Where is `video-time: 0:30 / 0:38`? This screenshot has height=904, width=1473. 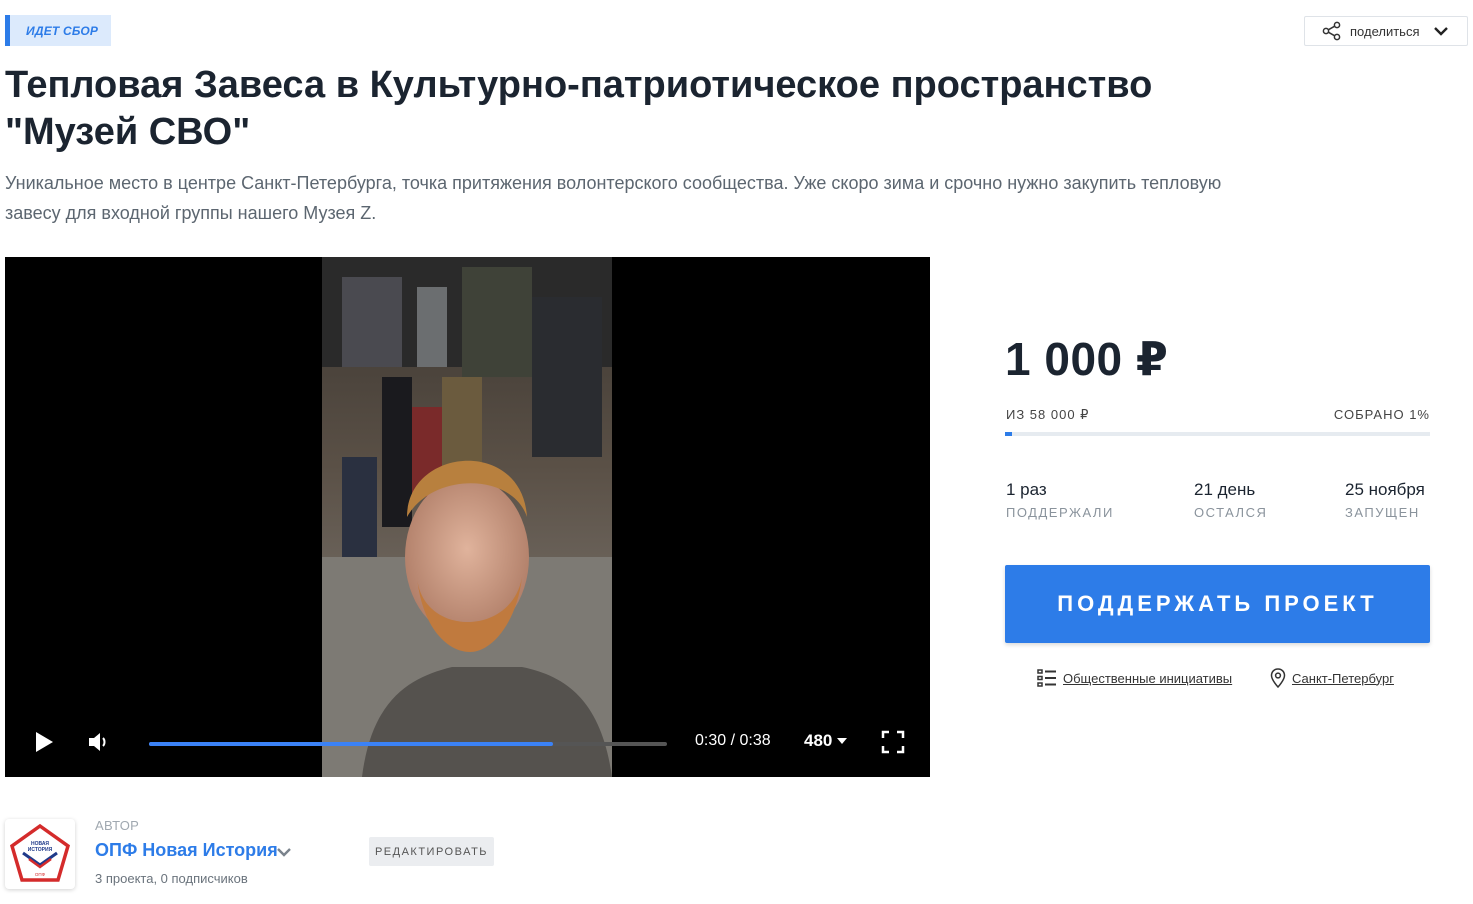
video-time: 0:30 / 0:38 is located at coordinates (733, 741).